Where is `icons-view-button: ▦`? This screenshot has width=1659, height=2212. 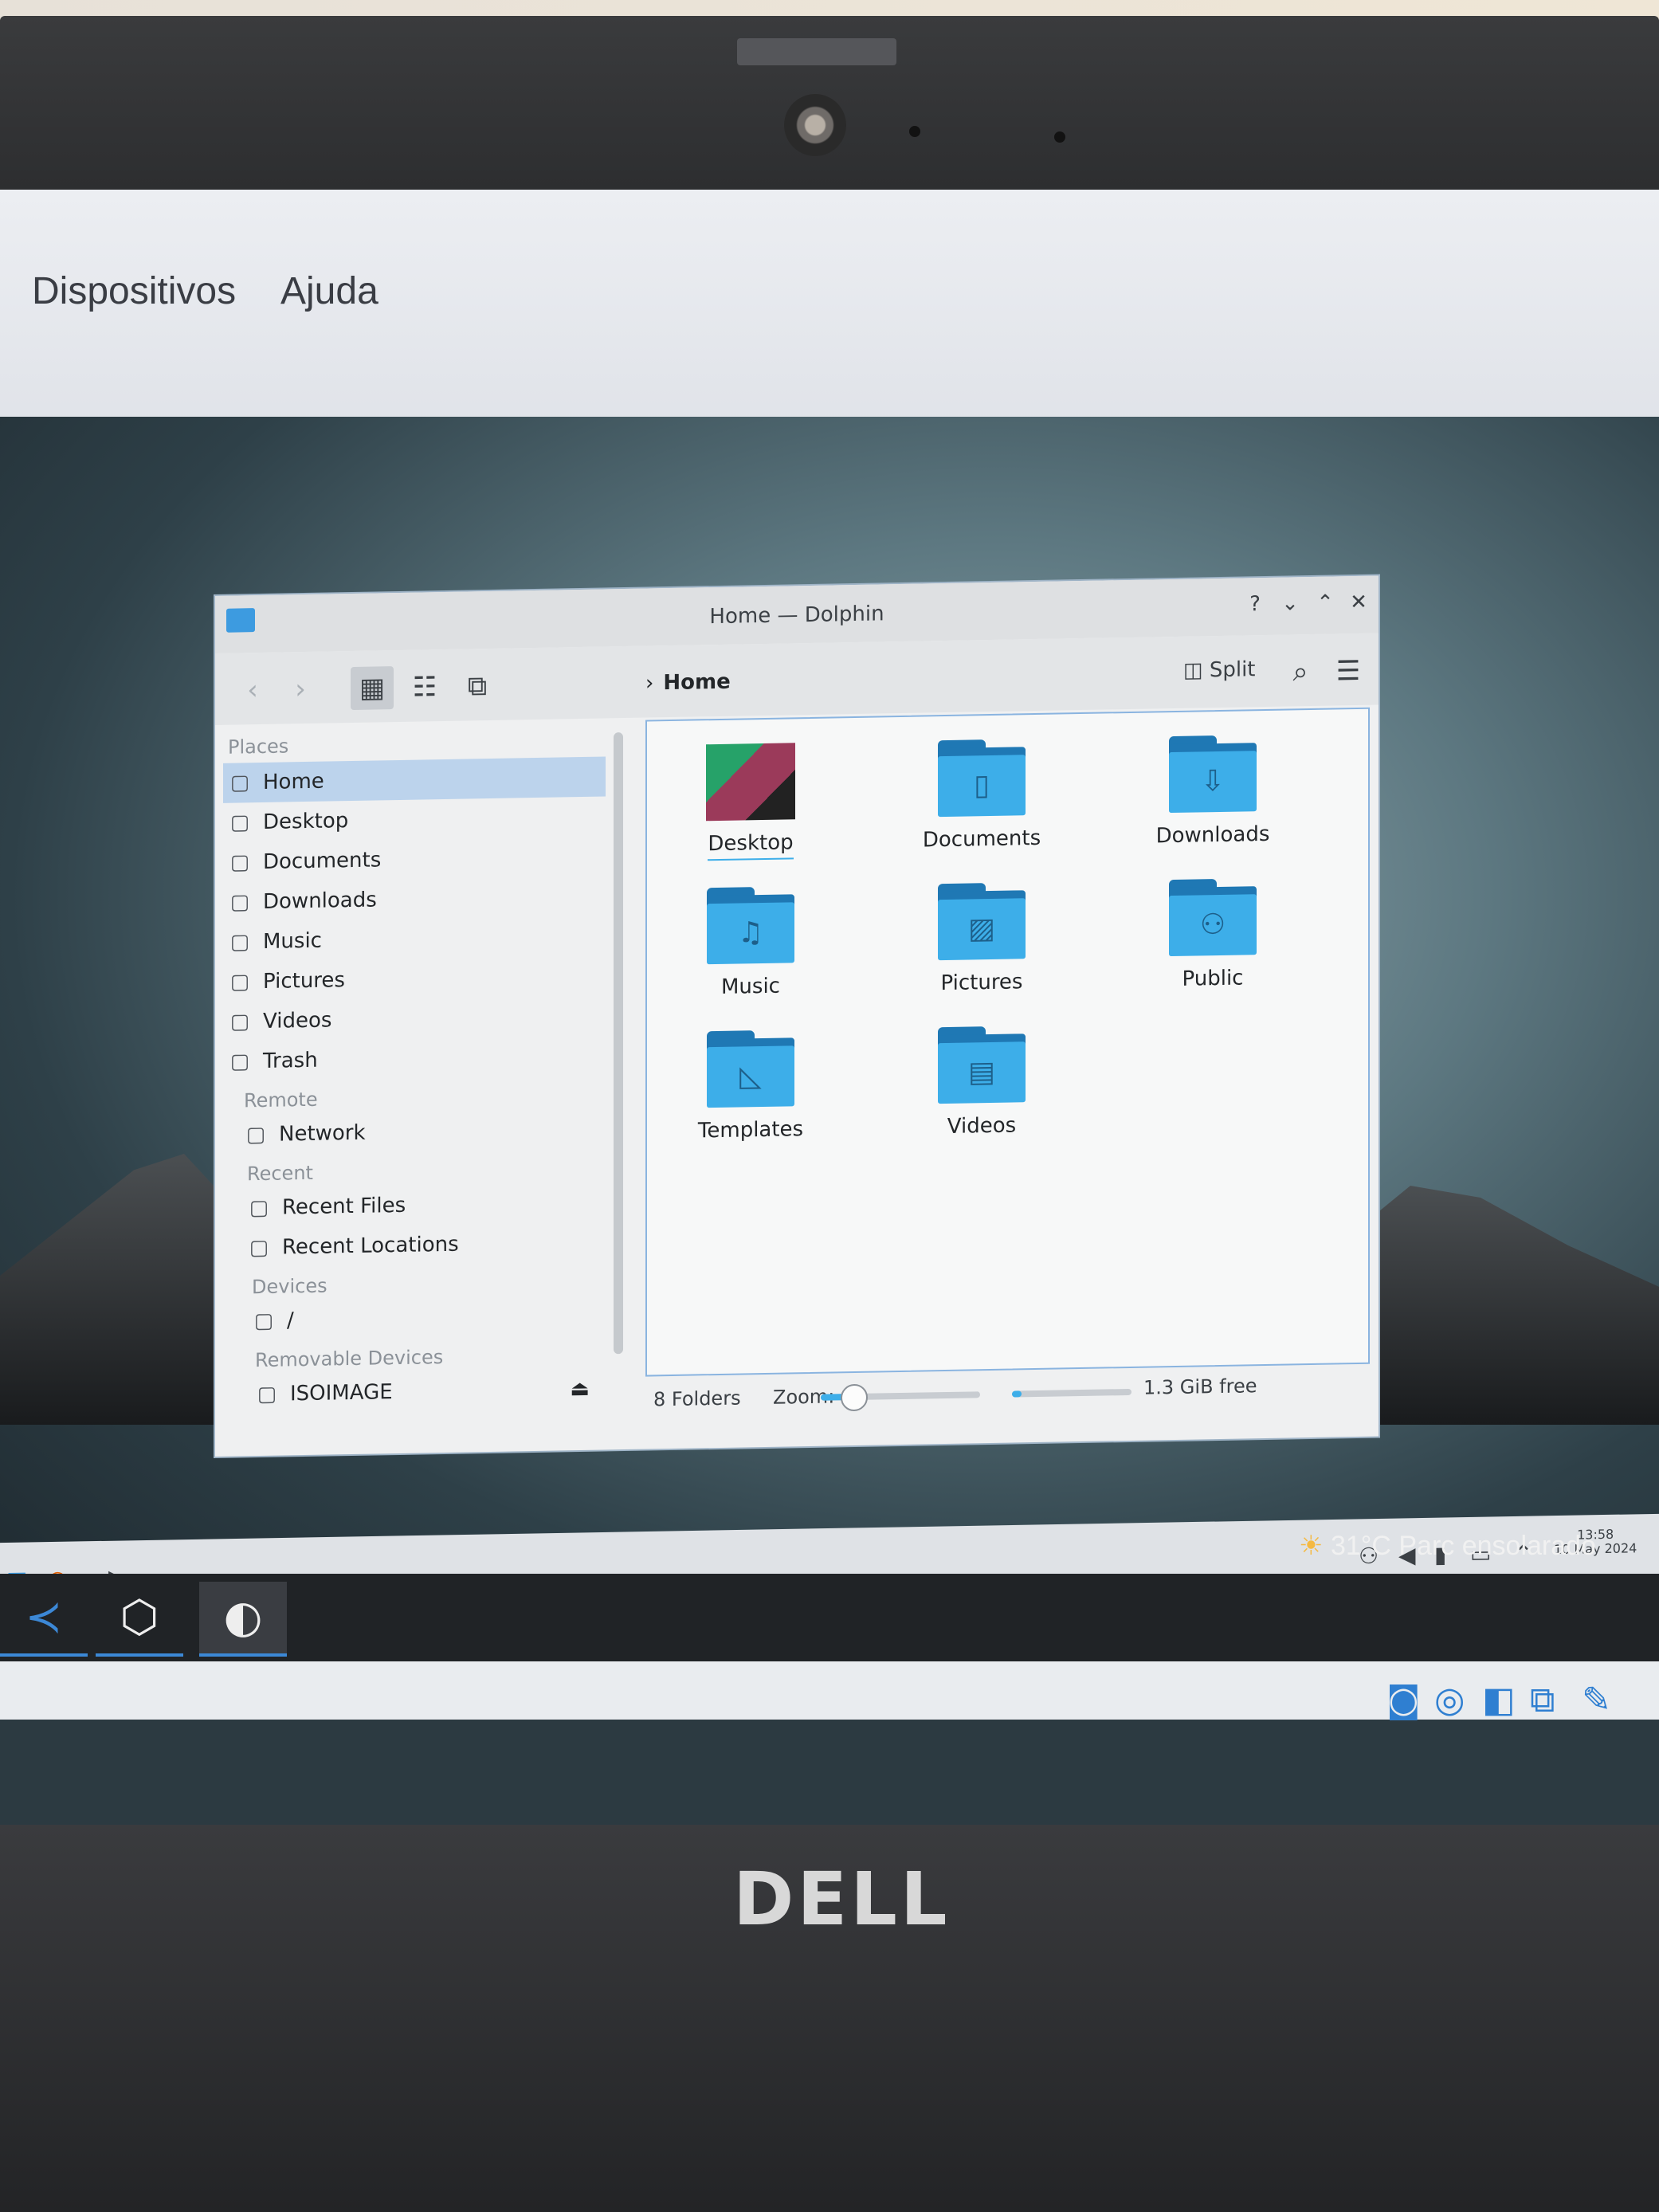 icons-view-button: ▦ is located at coordinates (372, 688).